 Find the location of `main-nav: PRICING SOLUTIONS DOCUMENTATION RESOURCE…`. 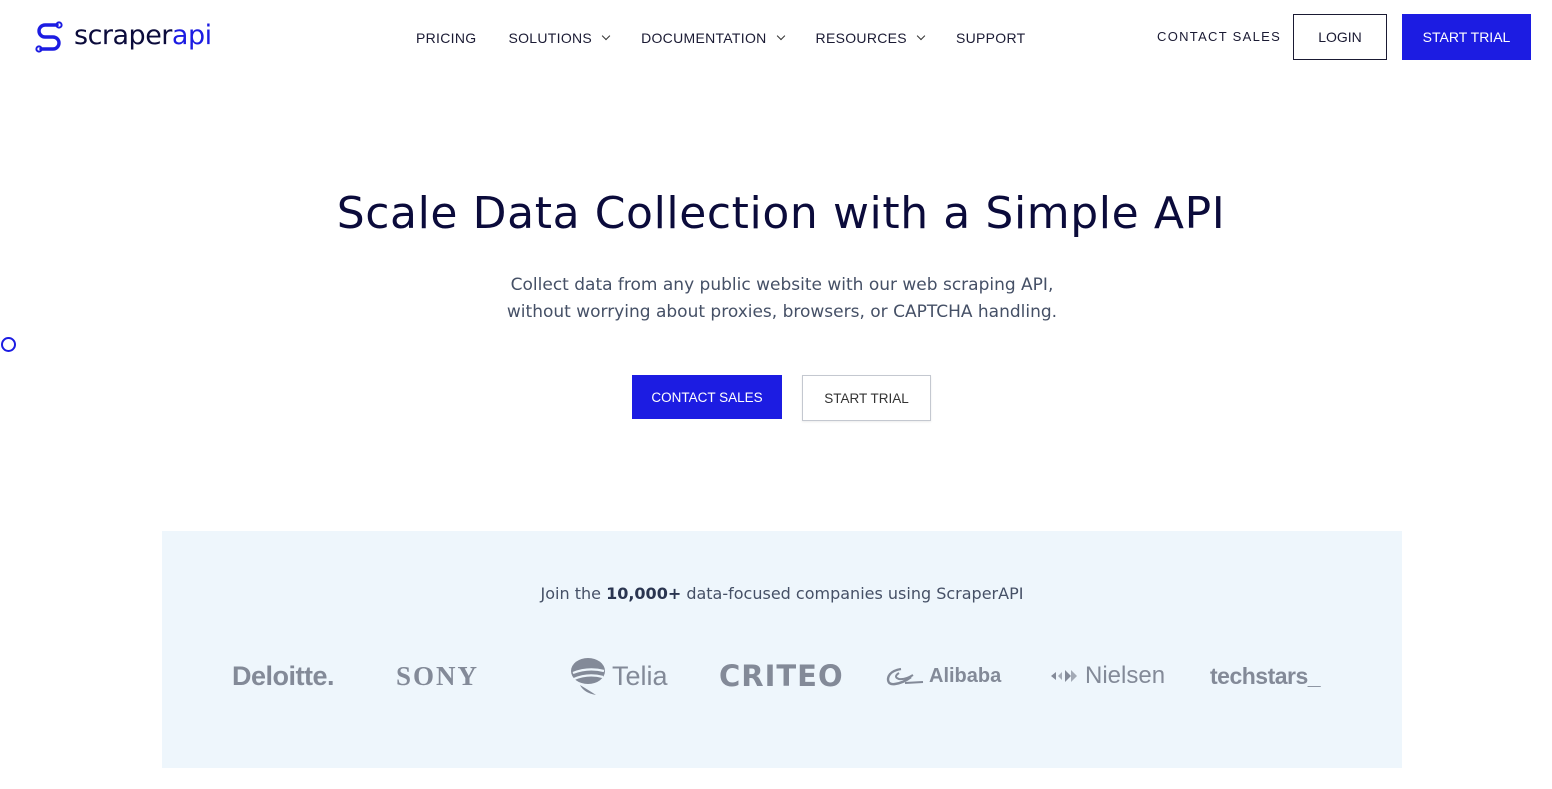

main-nav: PRICING SOLUTIONS DOCUMENTATION RESOURCE… is located at coordinates (720, 38).